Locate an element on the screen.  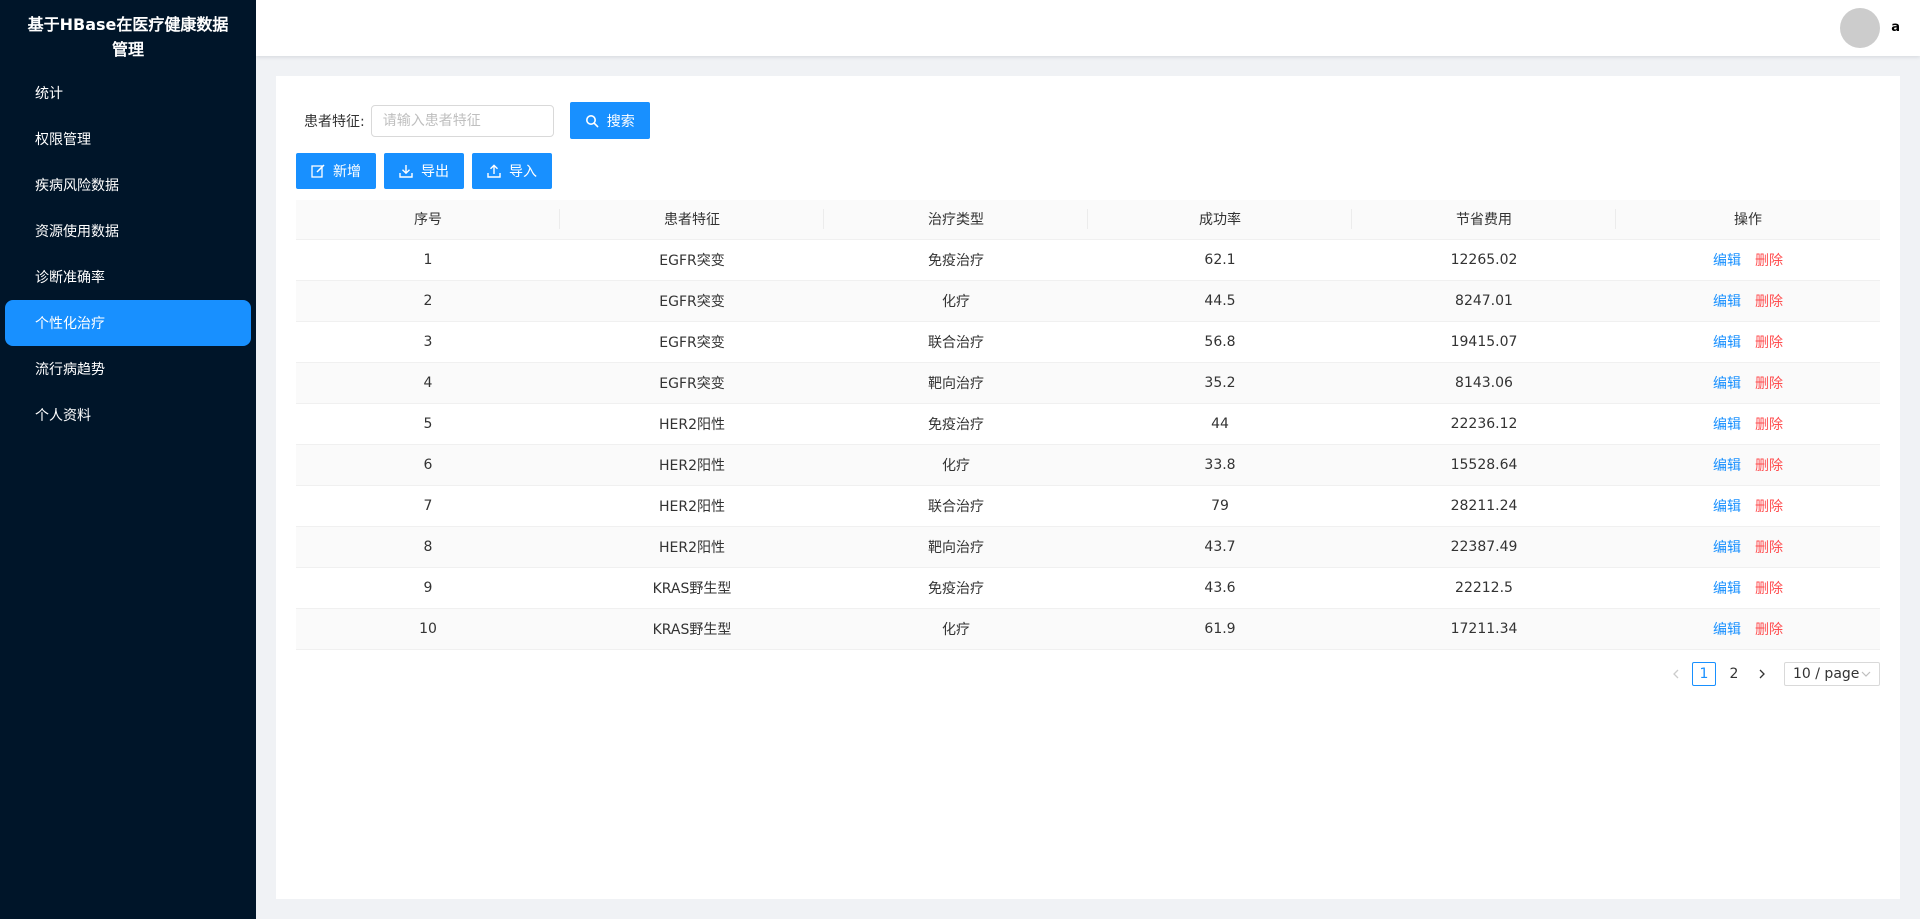
search-button: 搜索 is located at coordinates (609, 120).